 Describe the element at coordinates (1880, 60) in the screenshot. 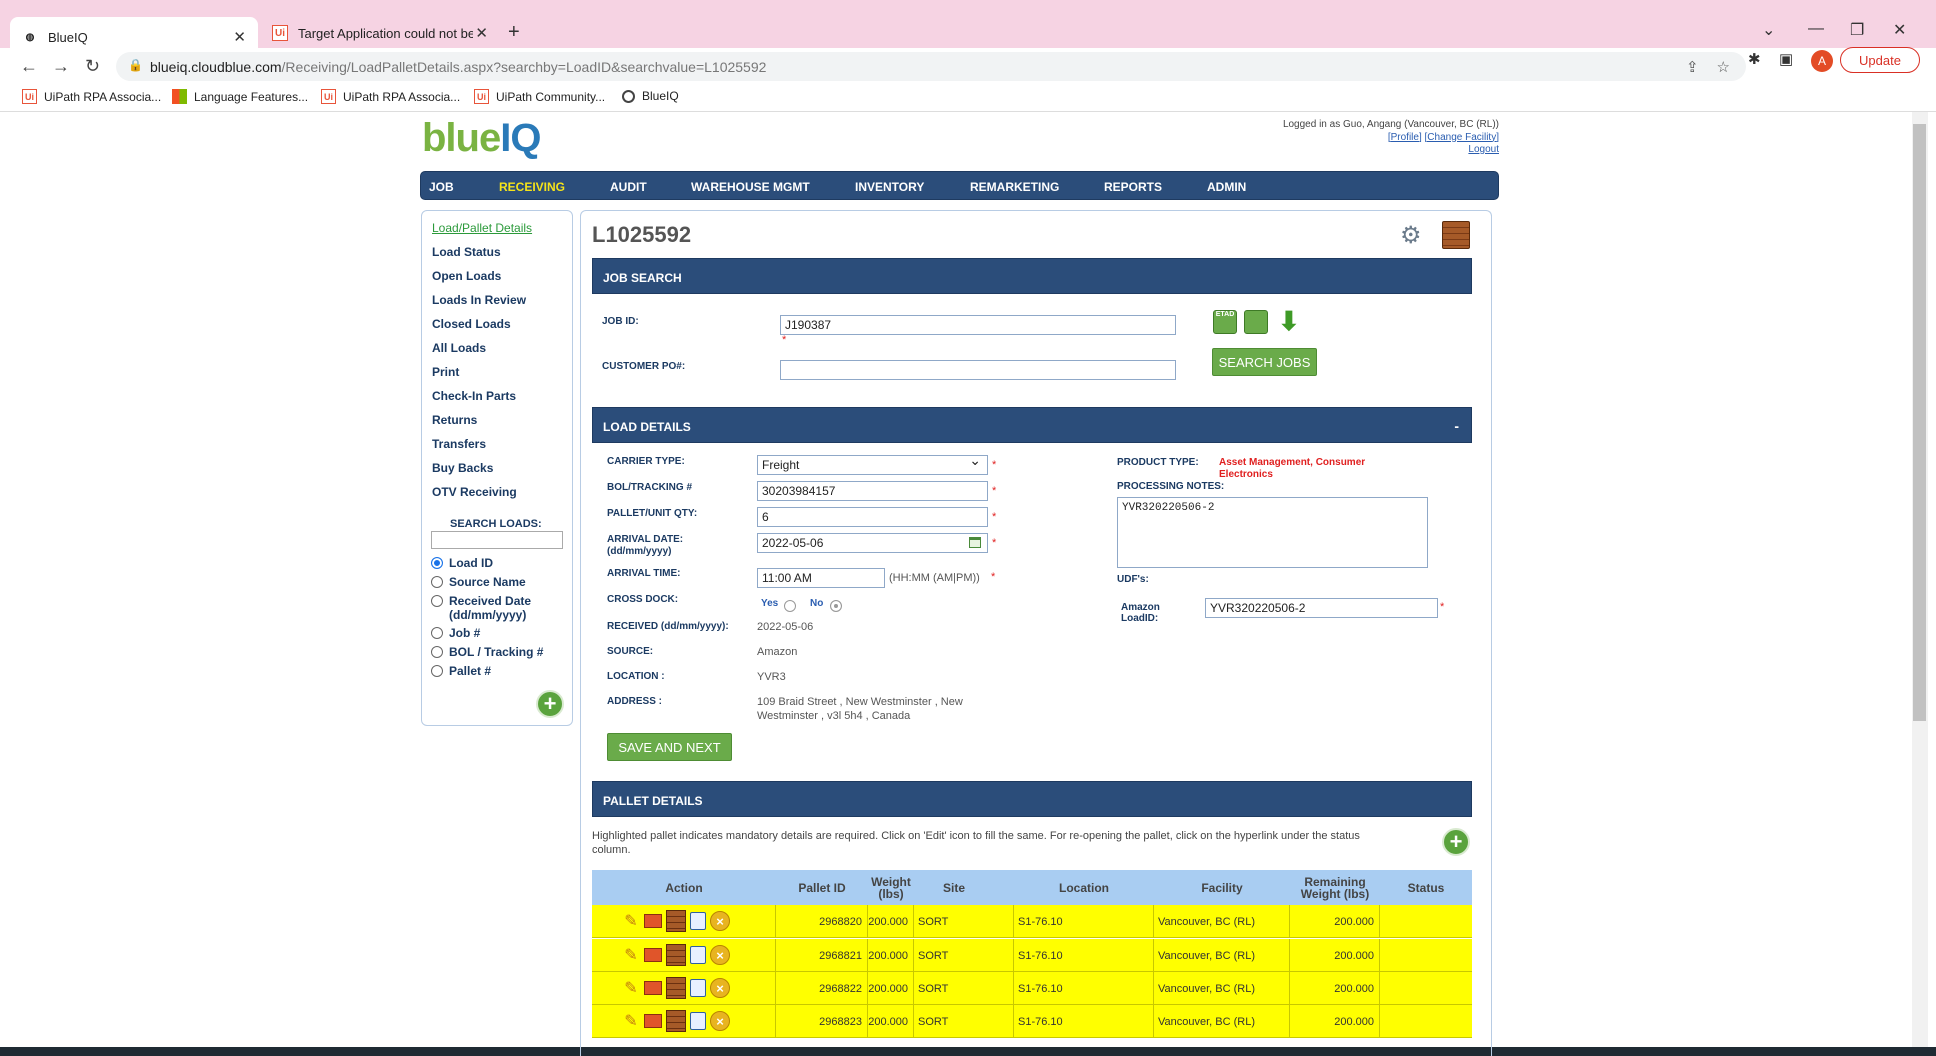

I see `update-button: Update` at that location.